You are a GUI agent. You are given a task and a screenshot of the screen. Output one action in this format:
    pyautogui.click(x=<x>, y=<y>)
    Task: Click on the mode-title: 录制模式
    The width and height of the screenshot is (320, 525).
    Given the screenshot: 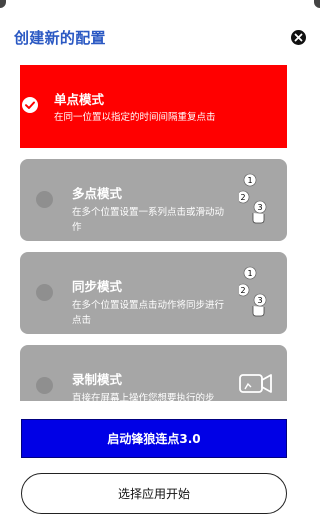 What is the action you would take?
    pyautogui.click(x=97, y=379)
    